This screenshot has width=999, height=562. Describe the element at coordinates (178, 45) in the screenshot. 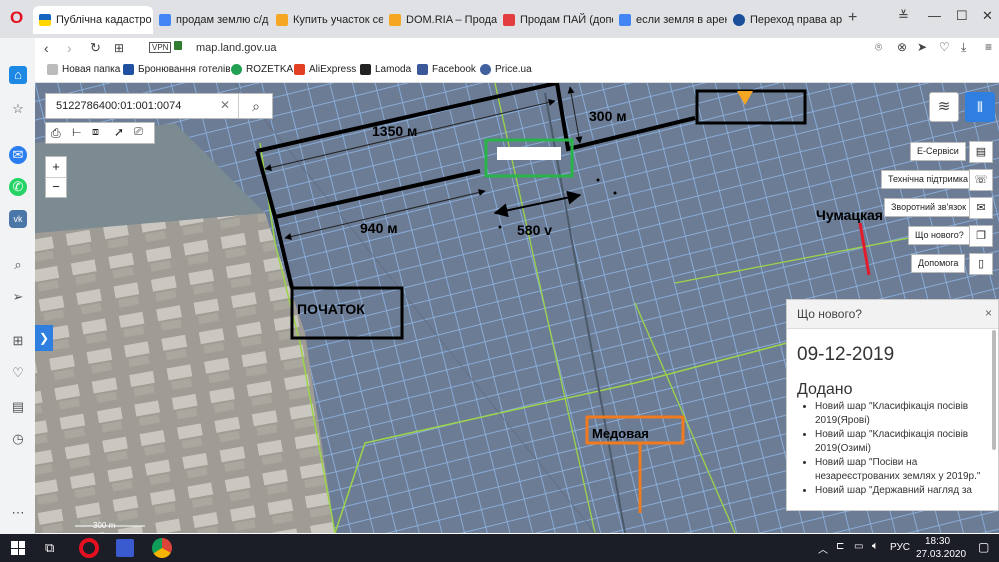

I see `lock-icon` at that location.